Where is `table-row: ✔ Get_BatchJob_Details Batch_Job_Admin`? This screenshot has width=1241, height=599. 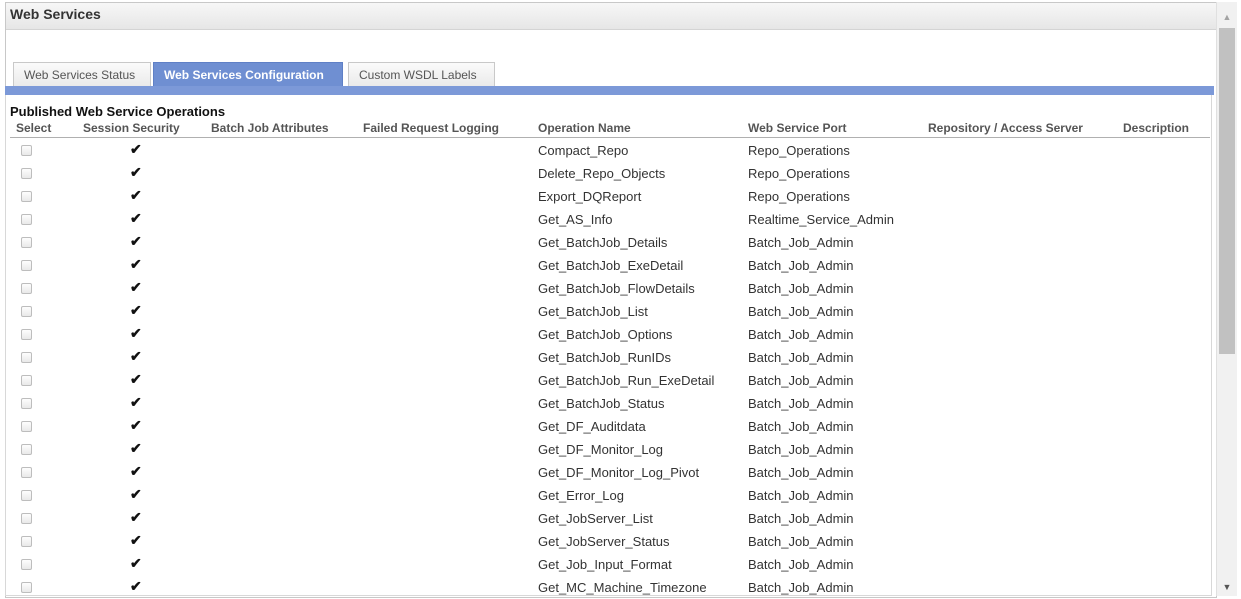 table-row: ✔ Get_BatchJob_Details Batch_Job_Admin is located at coordinates (610, 242).